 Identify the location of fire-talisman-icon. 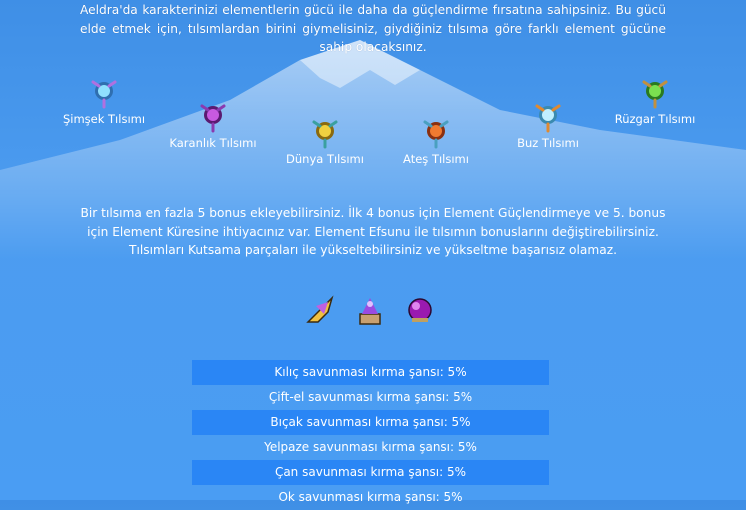
(436, 134).